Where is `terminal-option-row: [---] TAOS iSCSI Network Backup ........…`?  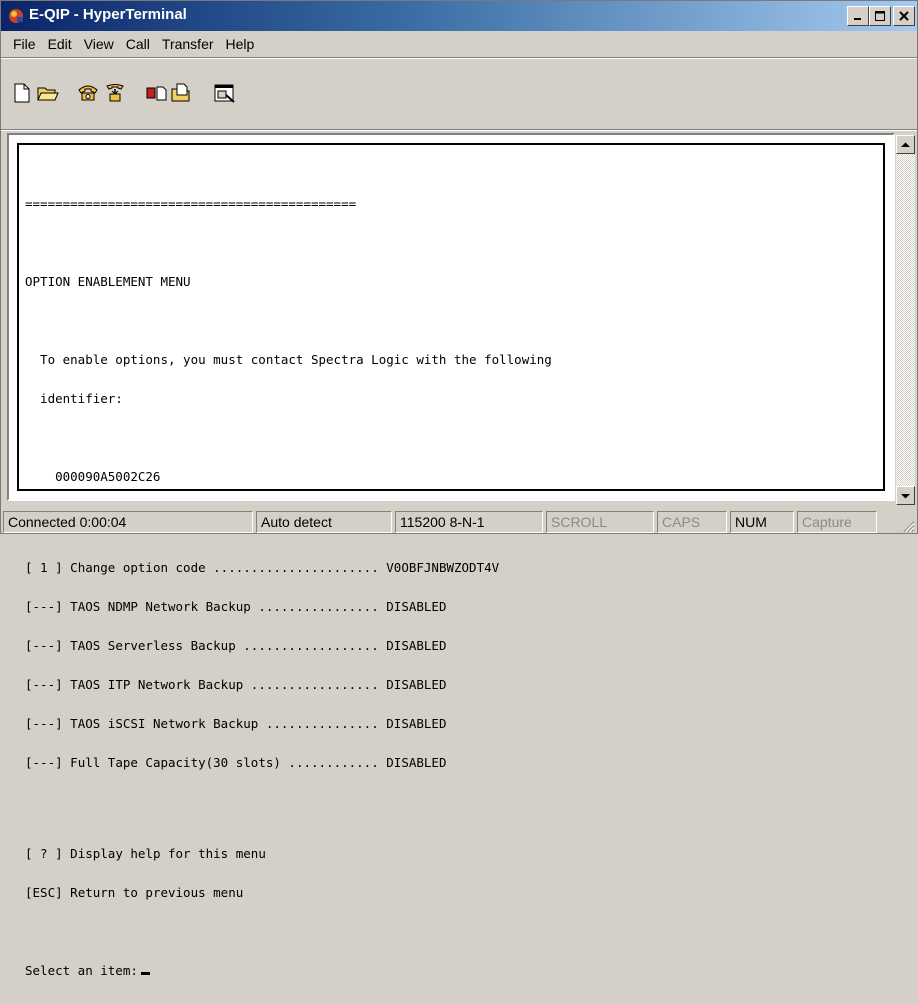
terminal-option-row: [---] TAOS iSCSI Network Backup ........… is located at coordinates (450, 723).